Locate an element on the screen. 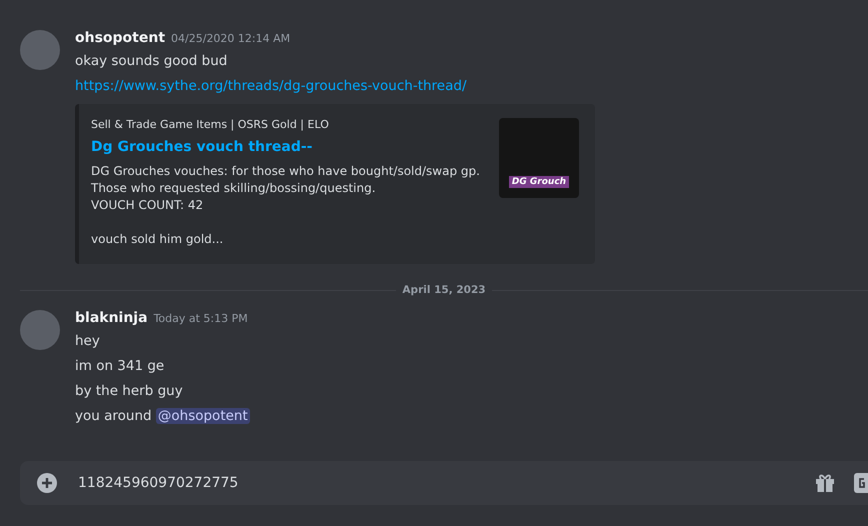 The image size is (868, 526). message-text: okay sounds good bud is located at coordinates (151, 61).